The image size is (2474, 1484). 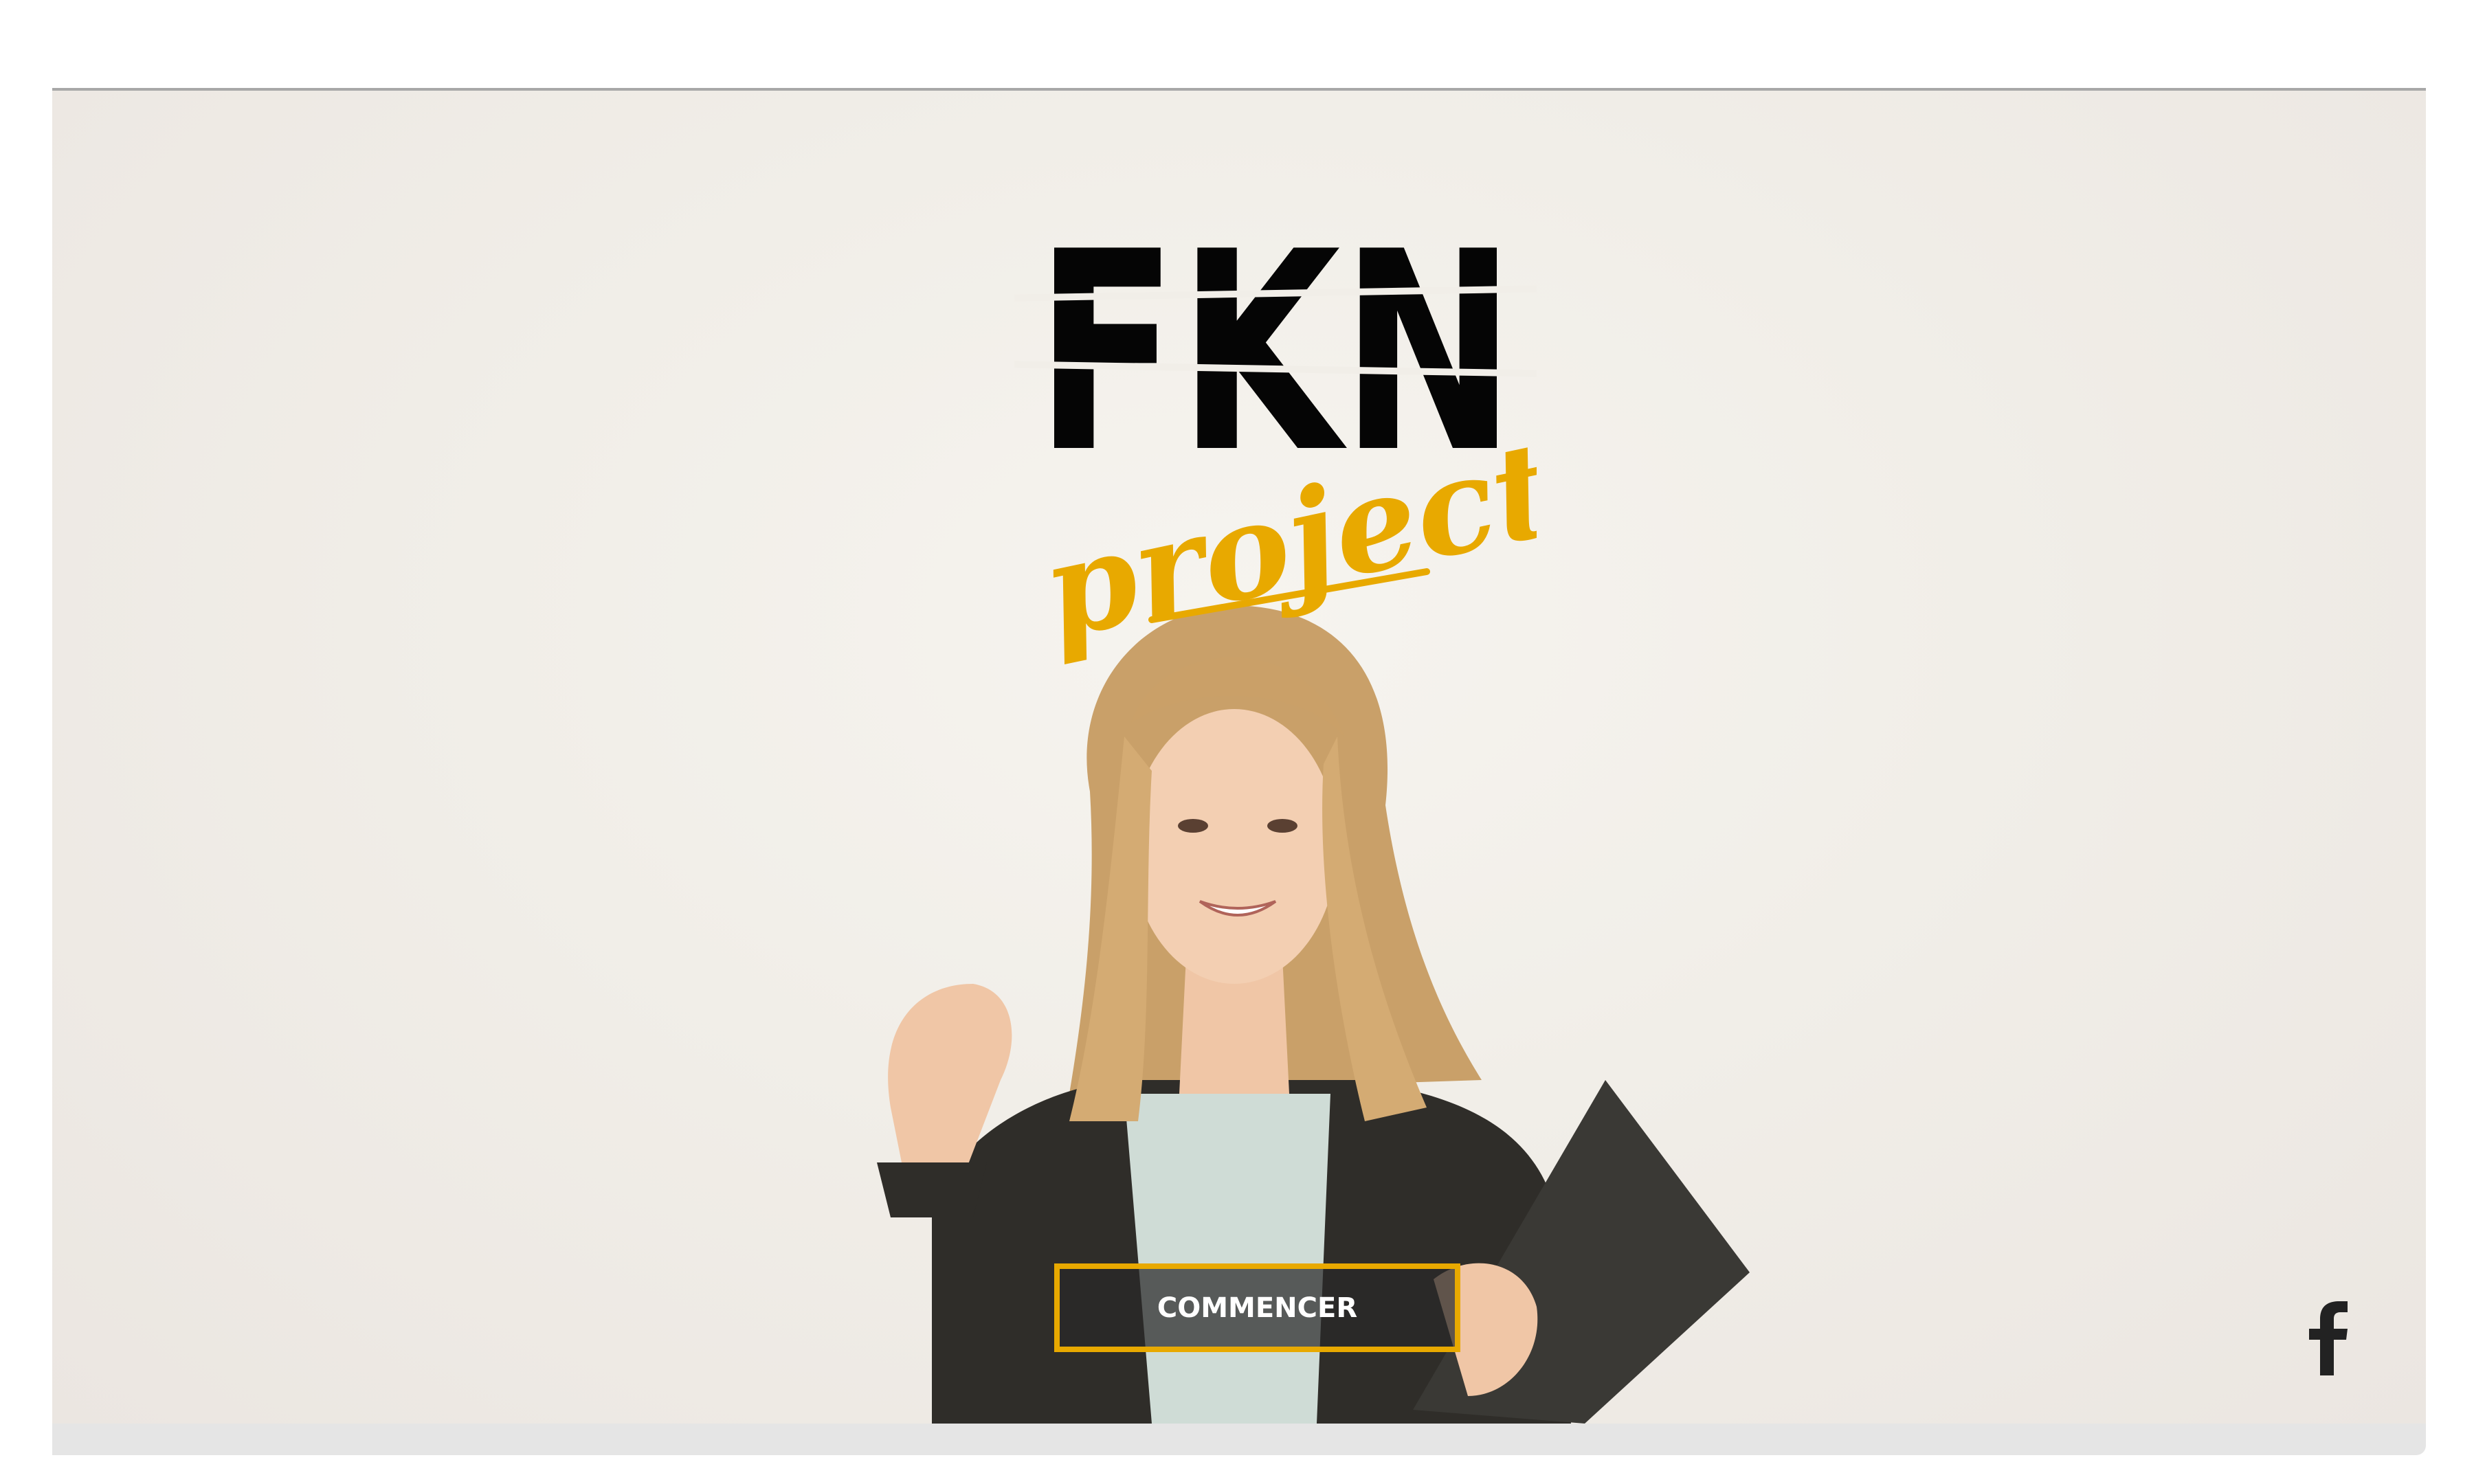 What do you see at coordinates (2326, 1337) in the screenshot?
I see `facebook-icon` at bounding box center [2326, 1337].